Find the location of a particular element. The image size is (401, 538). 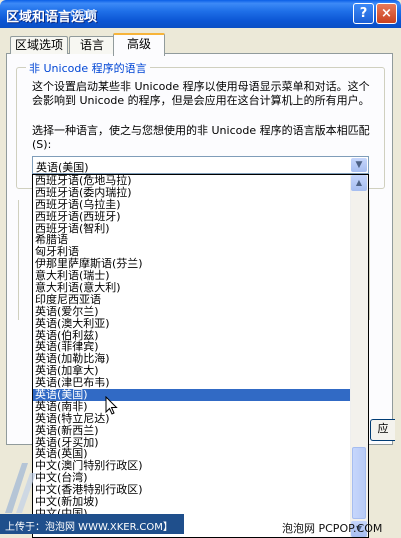

apply-button: 应 is located at coordinates (382, 430).